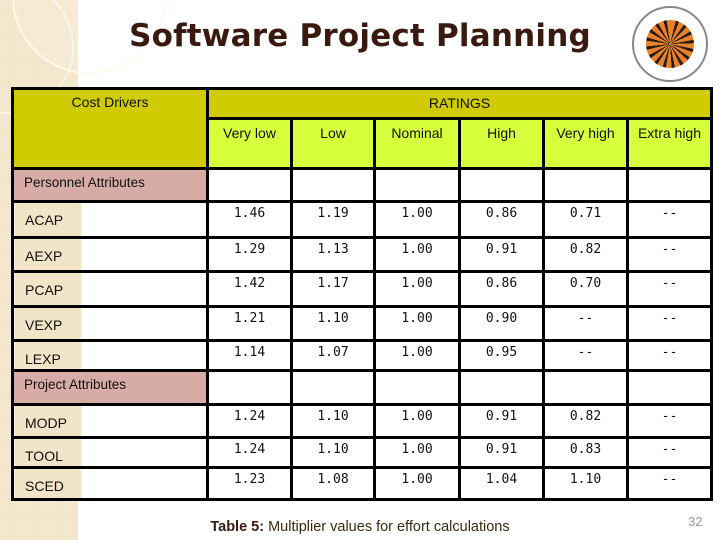 The width and height of the screenshot is (720, 540). I want to click on multiplier-value: 1.19, so click(333, 213).